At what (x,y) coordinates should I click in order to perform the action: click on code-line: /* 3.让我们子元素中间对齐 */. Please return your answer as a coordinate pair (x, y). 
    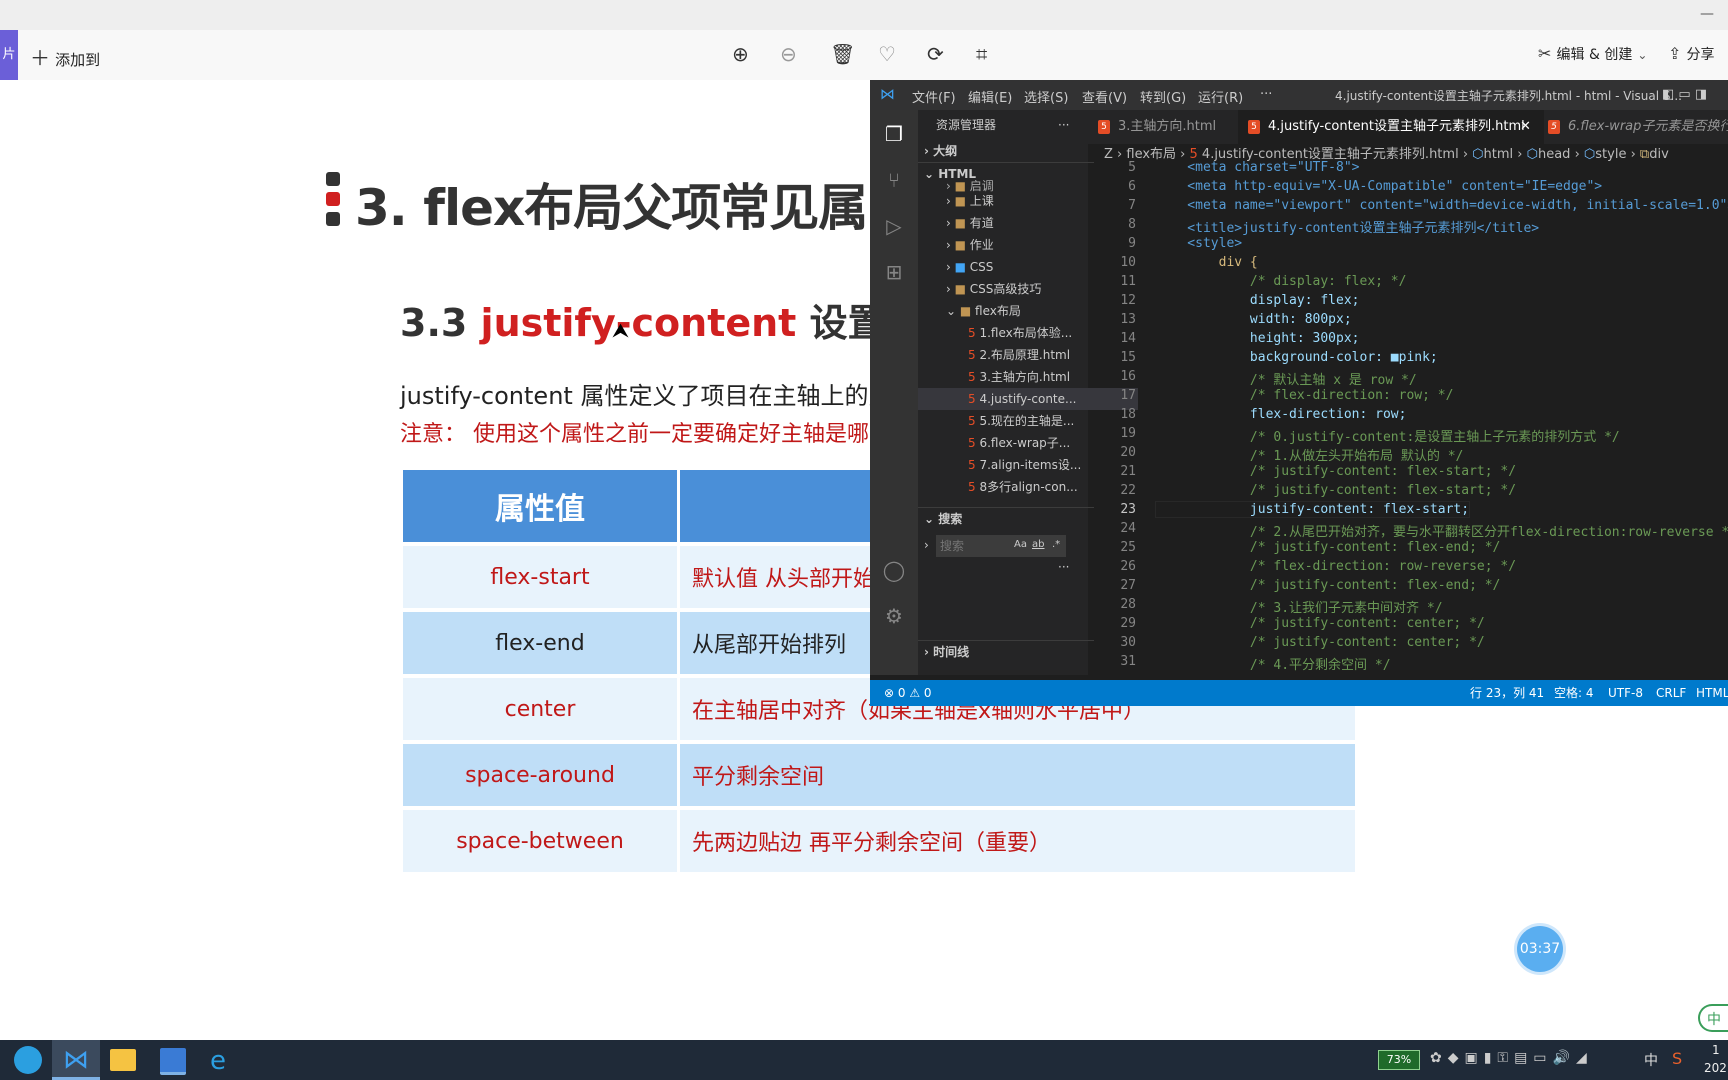
    Looking at the image, I should click on (1299, 606).